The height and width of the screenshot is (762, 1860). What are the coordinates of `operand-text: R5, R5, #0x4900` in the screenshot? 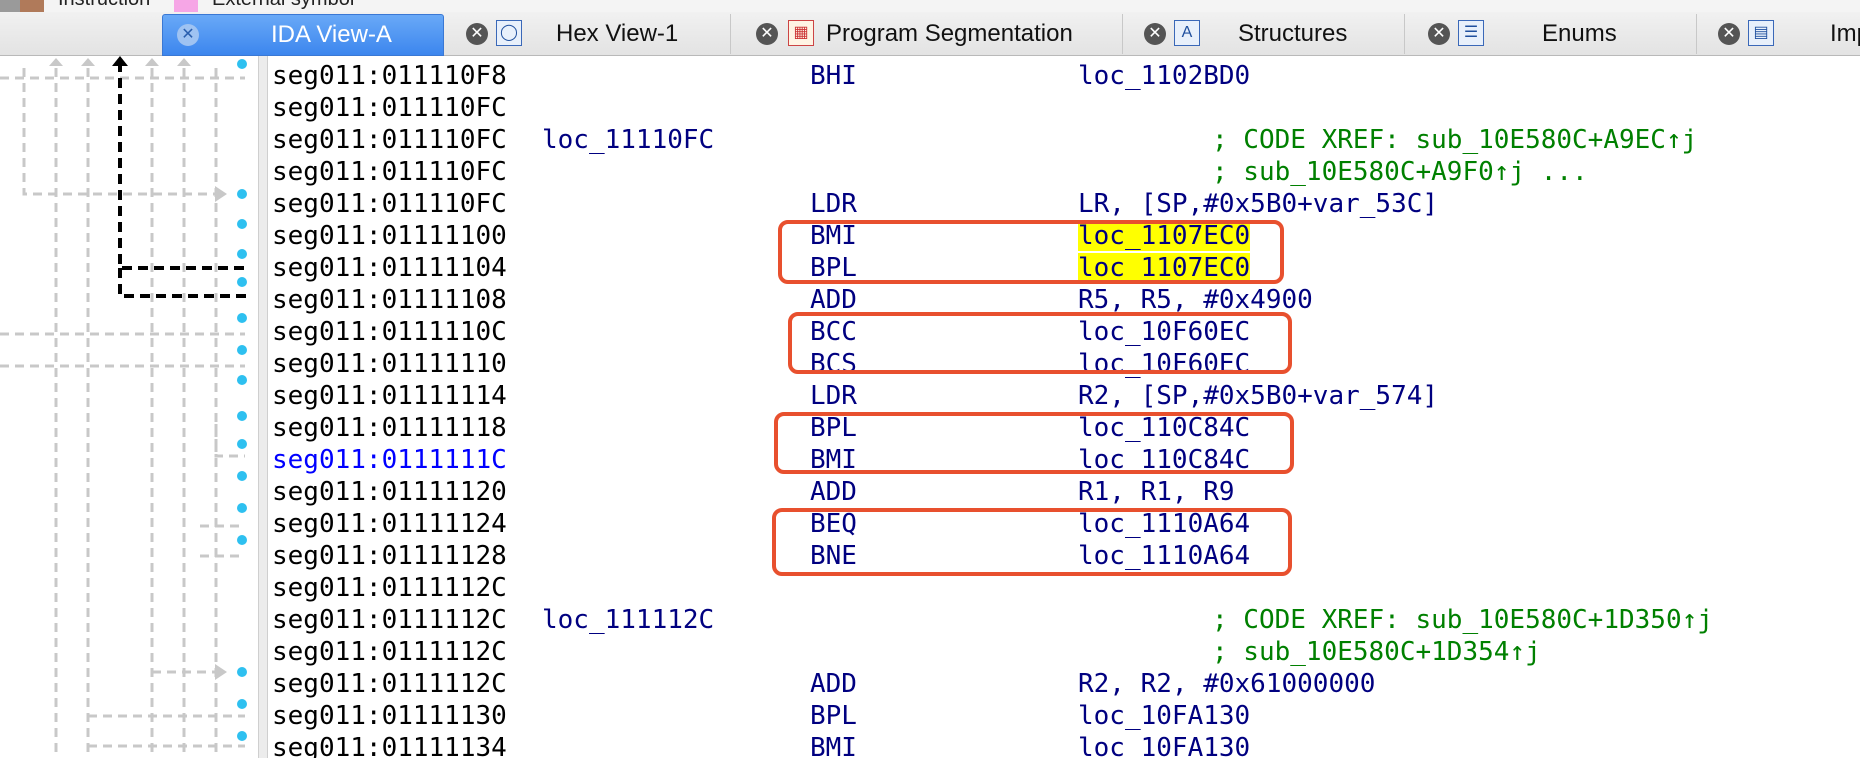 It's located at (1195, 300).